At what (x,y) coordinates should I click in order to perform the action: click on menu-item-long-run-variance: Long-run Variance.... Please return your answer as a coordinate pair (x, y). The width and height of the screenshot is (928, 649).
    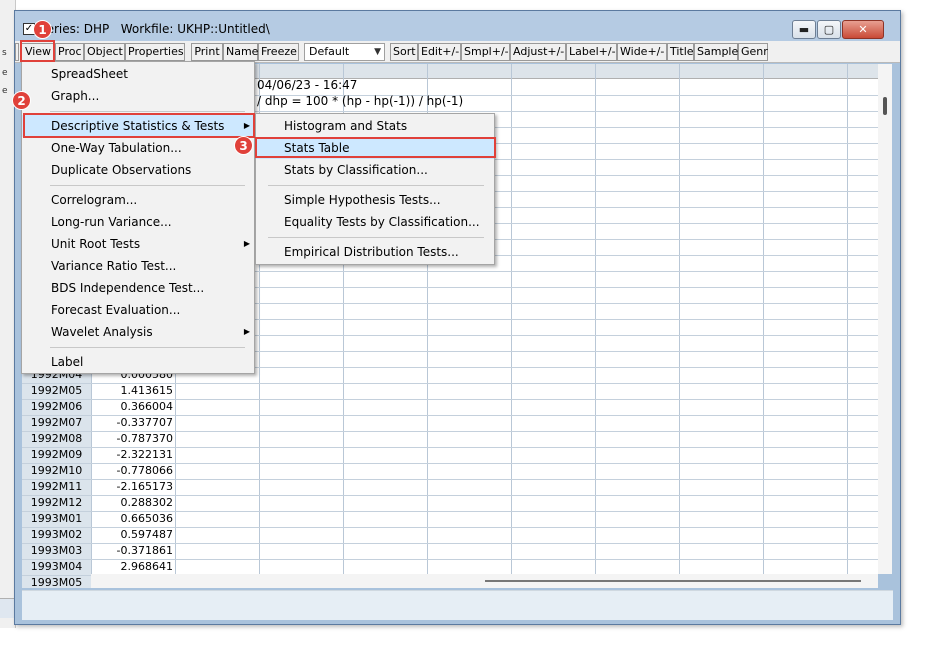
    Looking at the image, I should click on (138, 222).